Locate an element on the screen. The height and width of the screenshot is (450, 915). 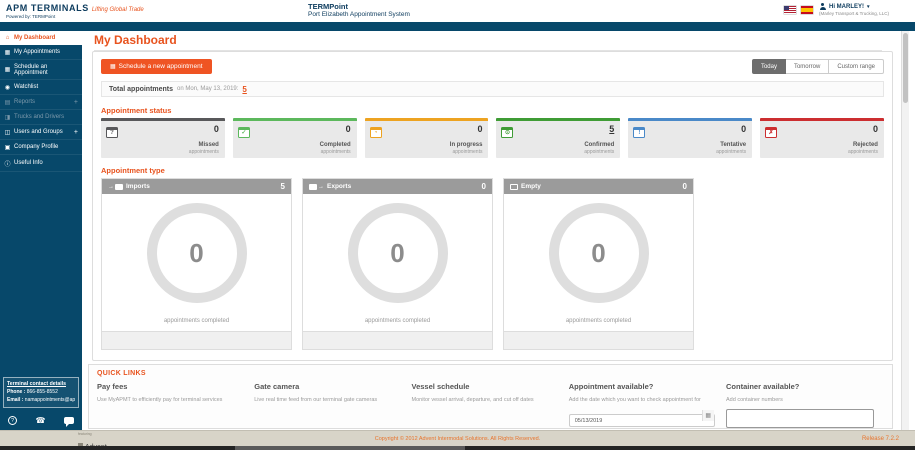
terminal-contact-link: Terminal contact details is located at coordinates (41, 384).